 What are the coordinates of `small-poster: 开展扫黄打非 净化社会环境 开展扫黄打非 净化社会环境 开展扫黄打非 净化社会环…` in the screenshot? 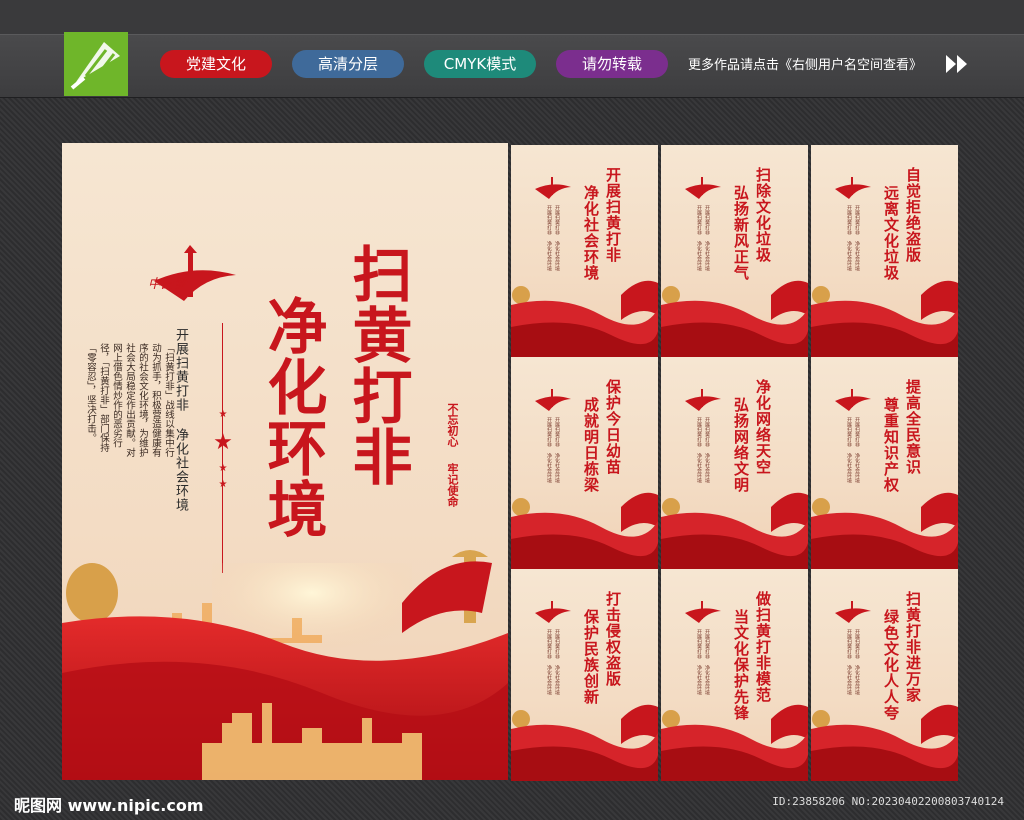 It's located at (584, 251).